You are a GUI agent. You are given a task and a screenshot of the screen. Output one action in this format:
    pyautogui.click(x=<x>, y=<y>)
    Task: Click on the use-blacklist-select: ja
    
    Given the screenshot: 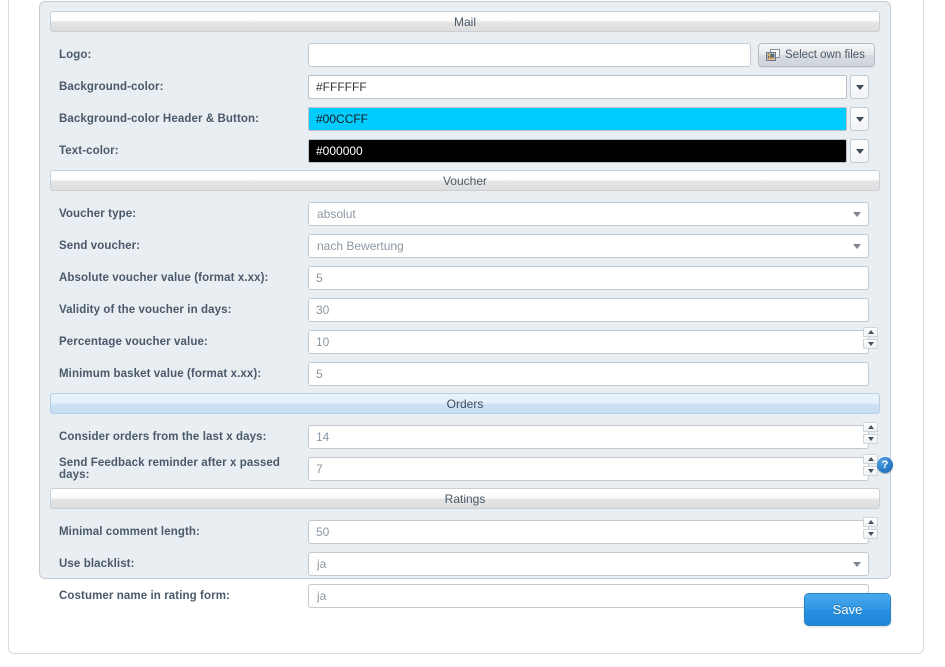 What is the action you would take?
    pyautogui.click(x=588, y=564)
    